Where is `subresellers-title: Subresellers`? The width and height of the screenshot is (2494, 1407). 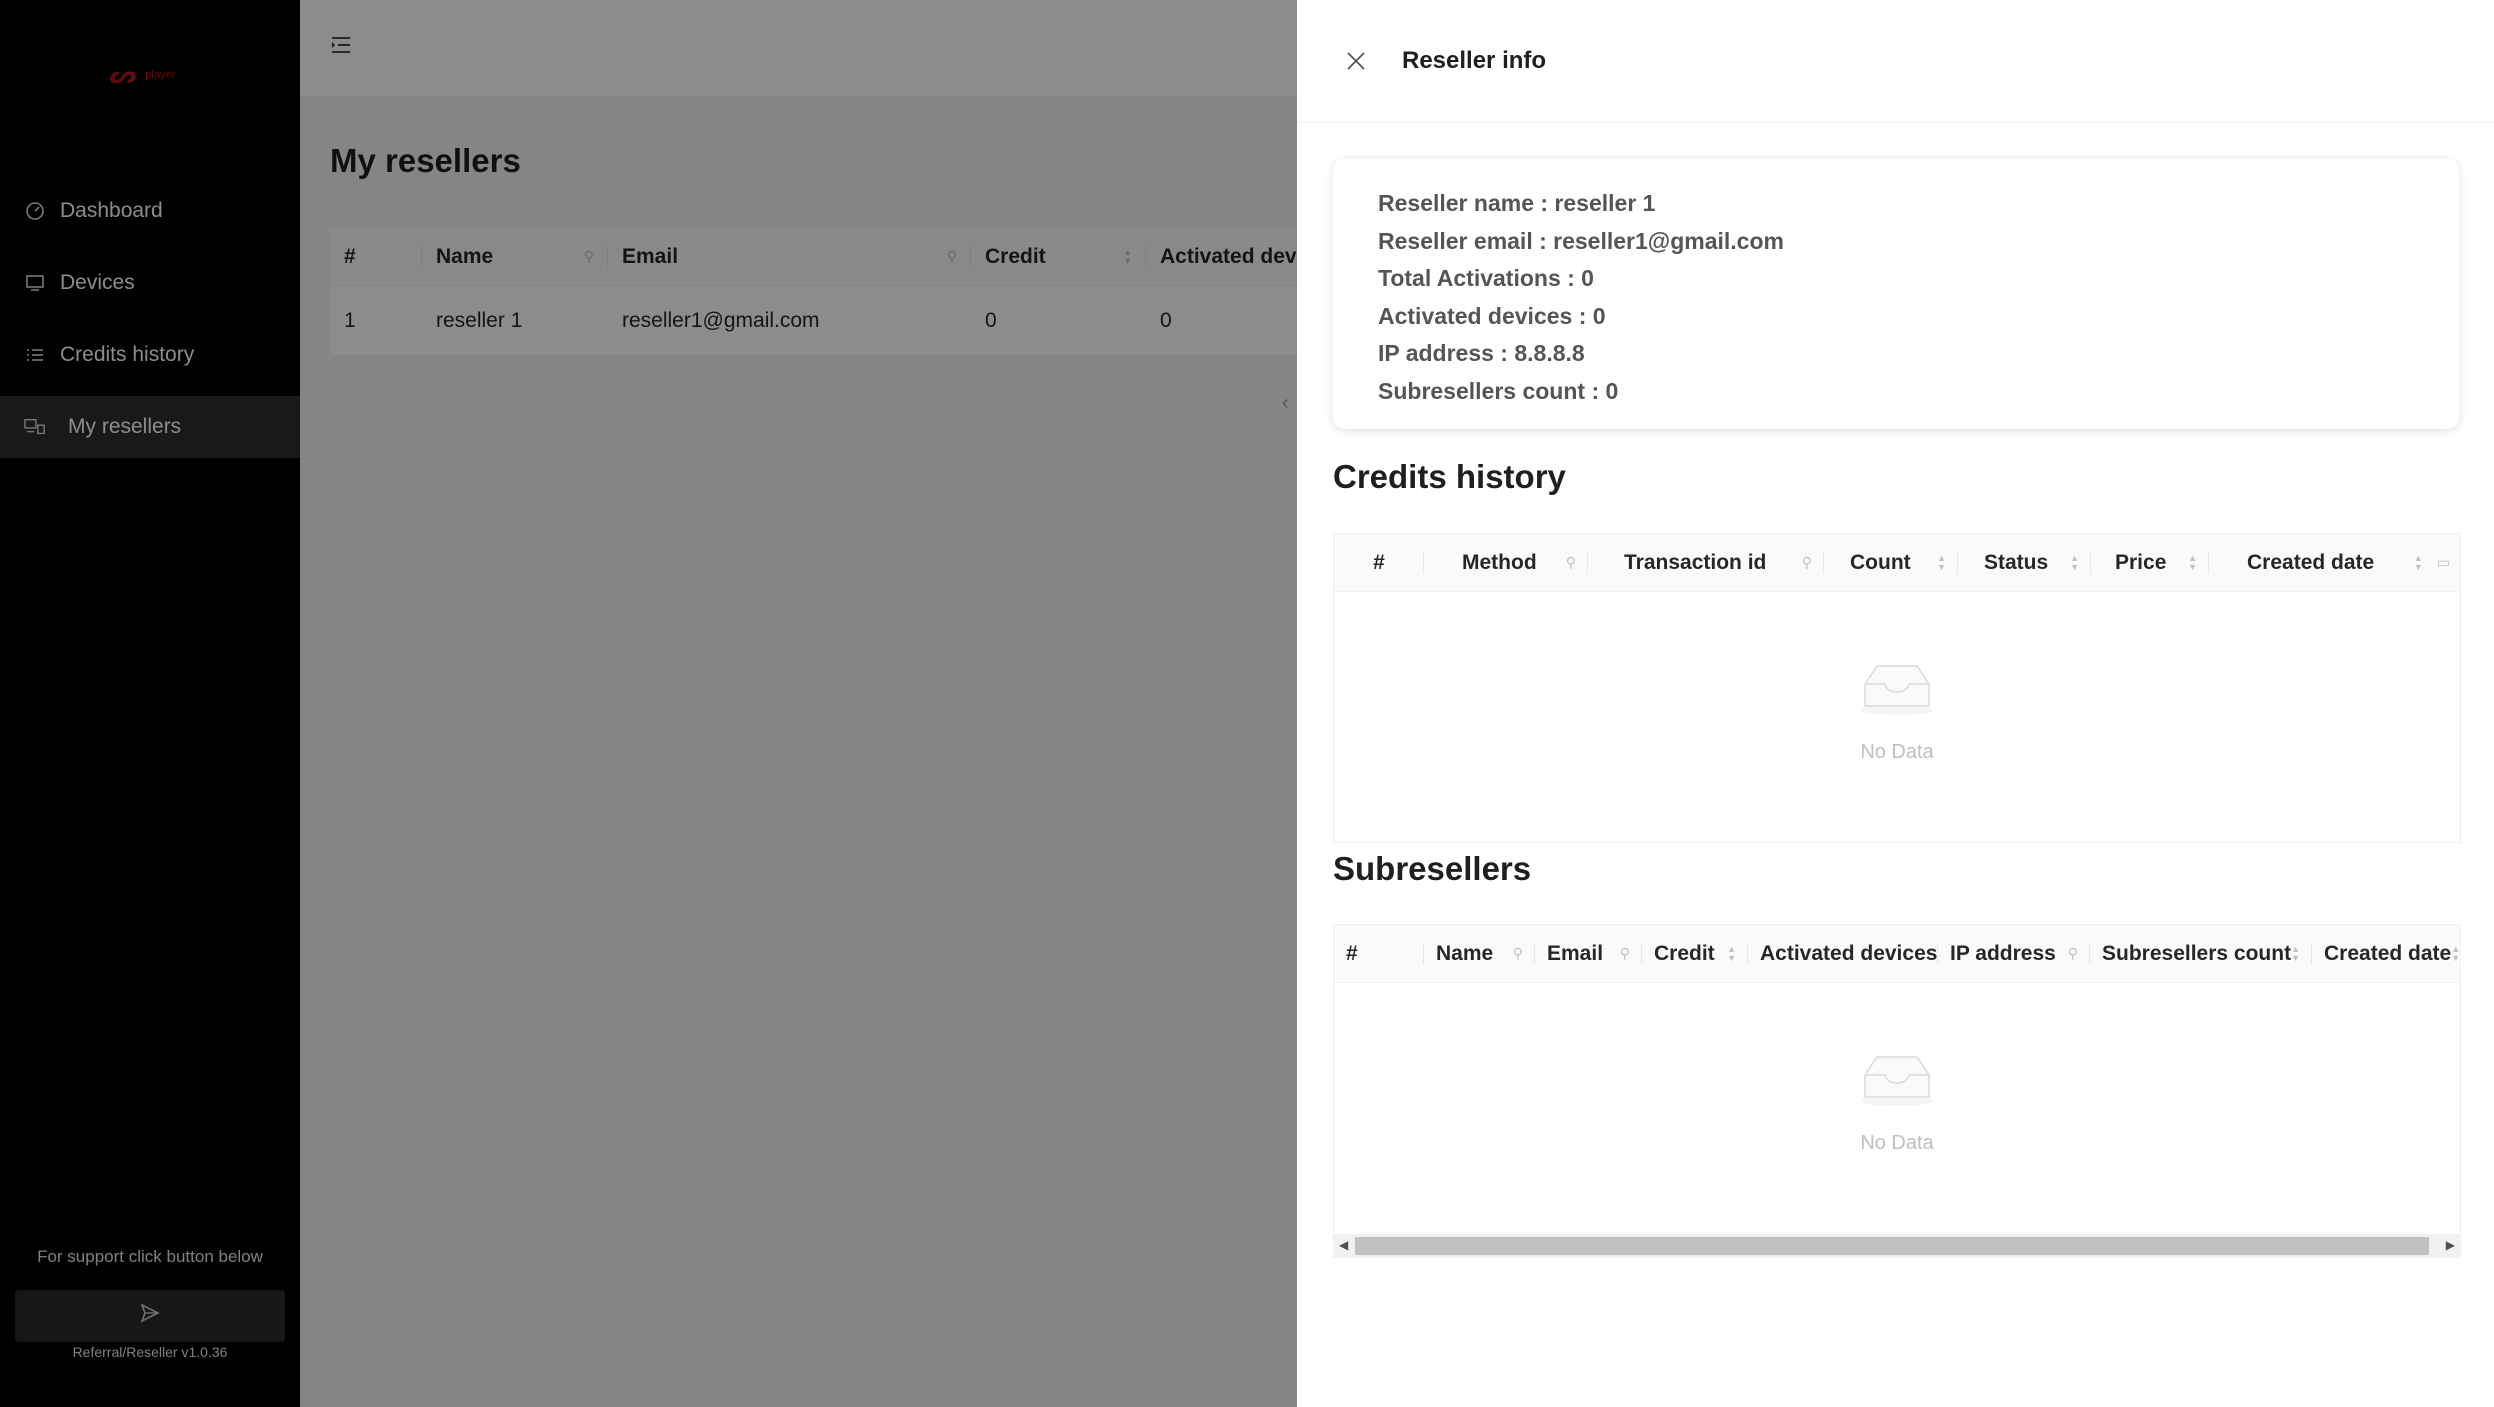
subresellers-title: Subresellers is located at coordinates (1432, 868).